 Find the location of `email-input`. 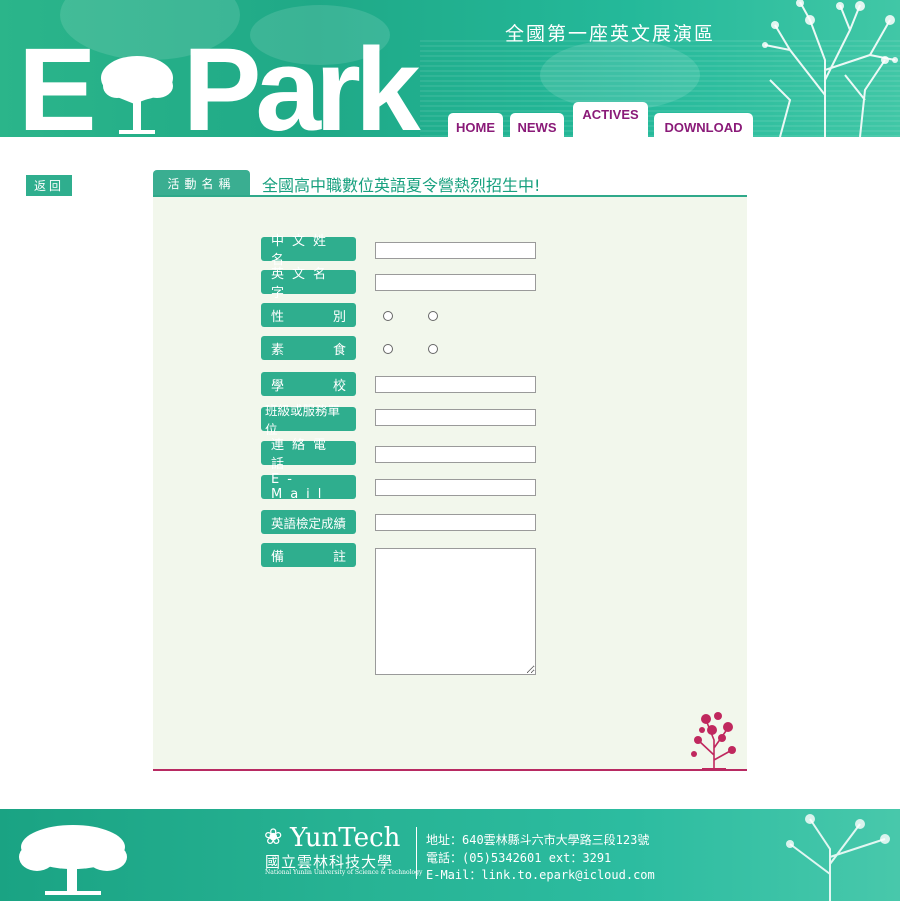

email-input is located at coordinates (455, 487).